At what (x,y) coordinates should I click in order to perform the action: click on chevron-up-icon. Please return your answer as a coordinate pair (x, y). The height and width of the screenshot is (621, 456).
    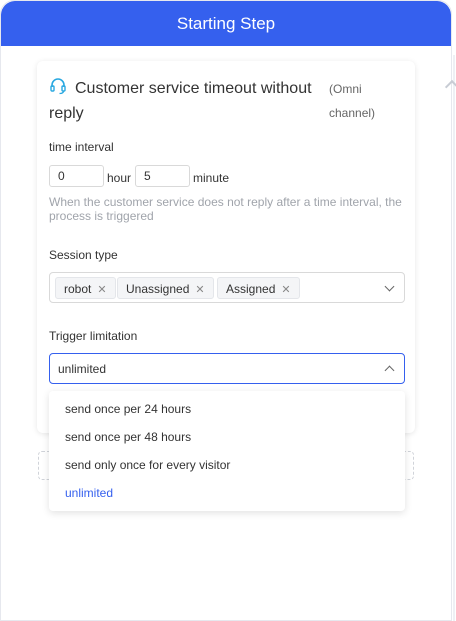
    Looking at the image, I should click on (389, 370).